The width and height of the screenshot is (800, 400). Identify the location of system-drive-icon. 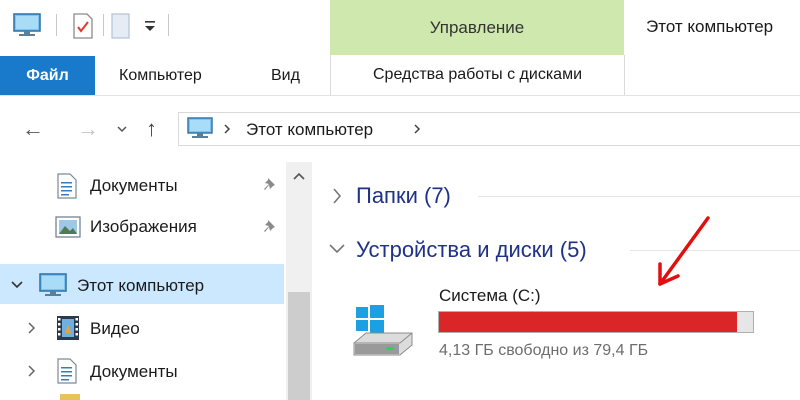
(383, 332).